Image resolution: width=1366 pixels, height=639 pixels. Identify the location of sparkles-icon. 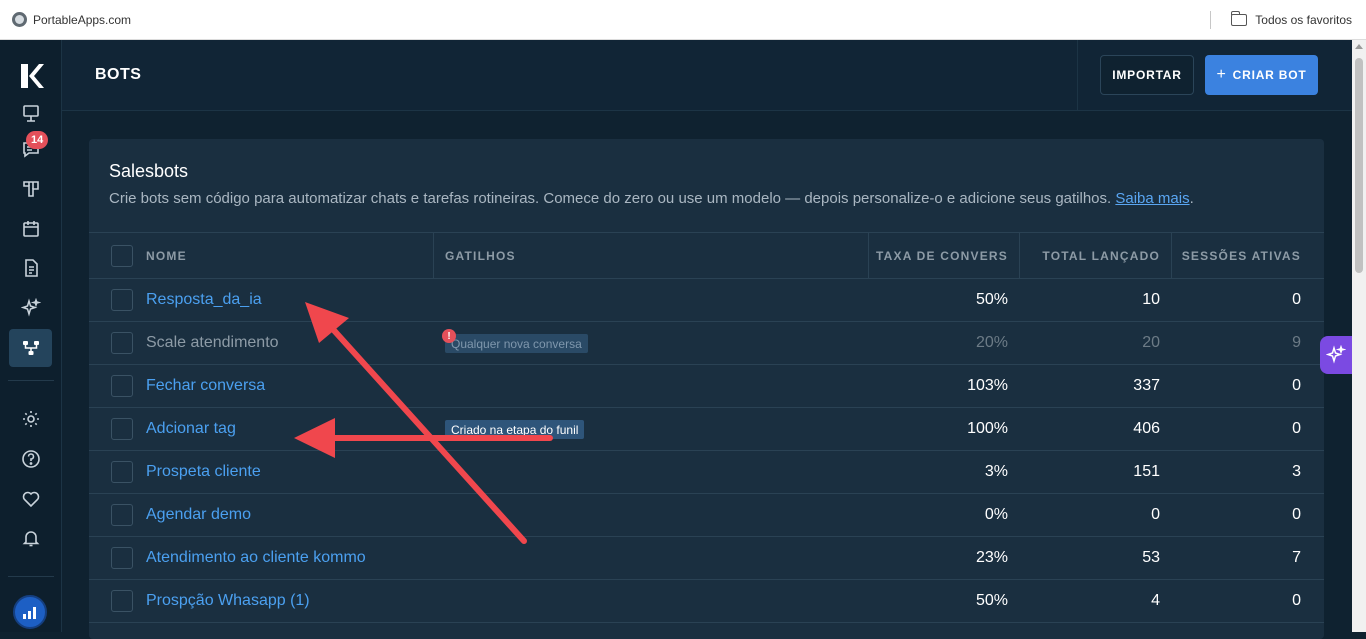
(1336, 354).